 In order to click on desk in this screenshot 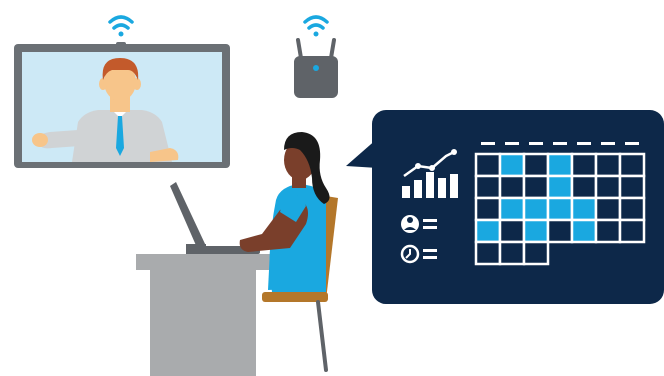, I will do `click(204, 315)`.